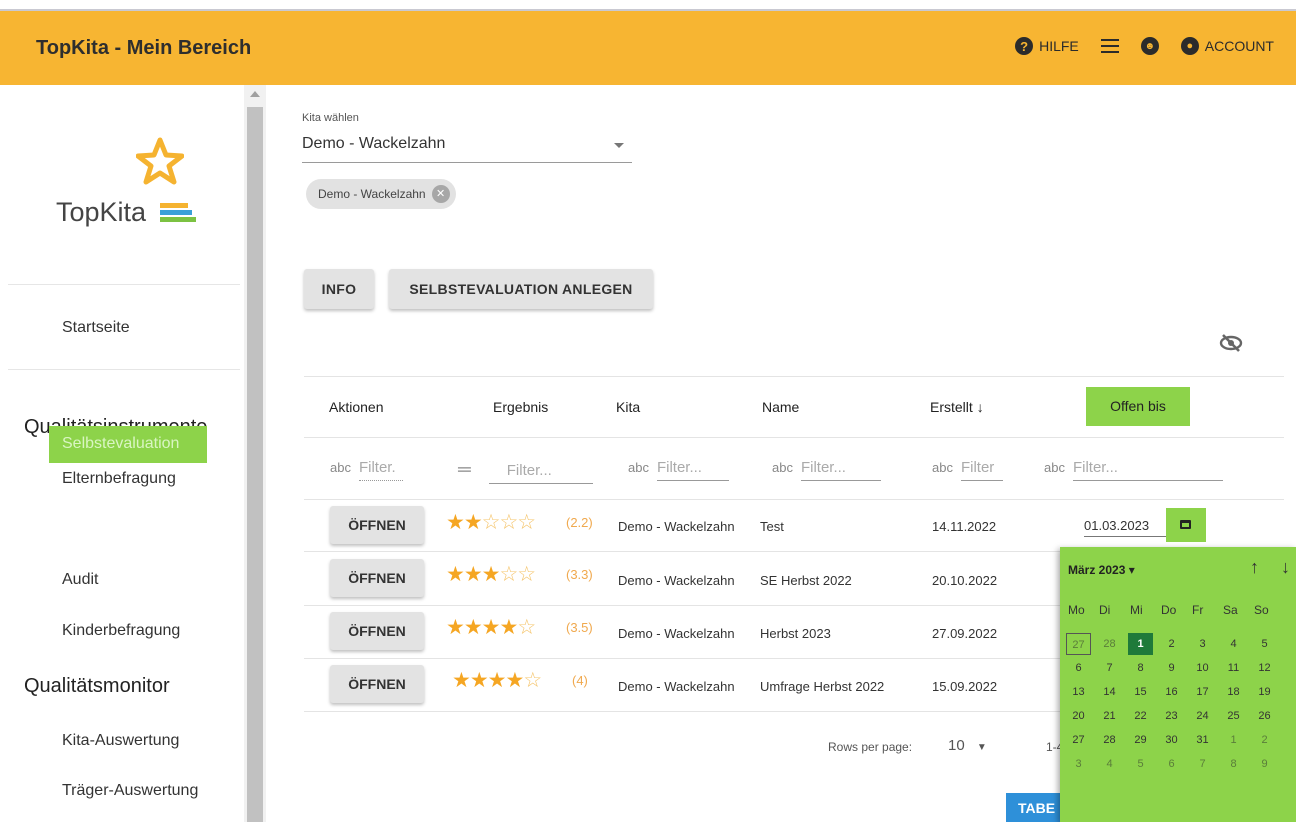 This screenshot has width=1296, height=822. Describe the element at coordinates (1109, 692) in the screenshot. I see `calendar-day: 14` at that location.